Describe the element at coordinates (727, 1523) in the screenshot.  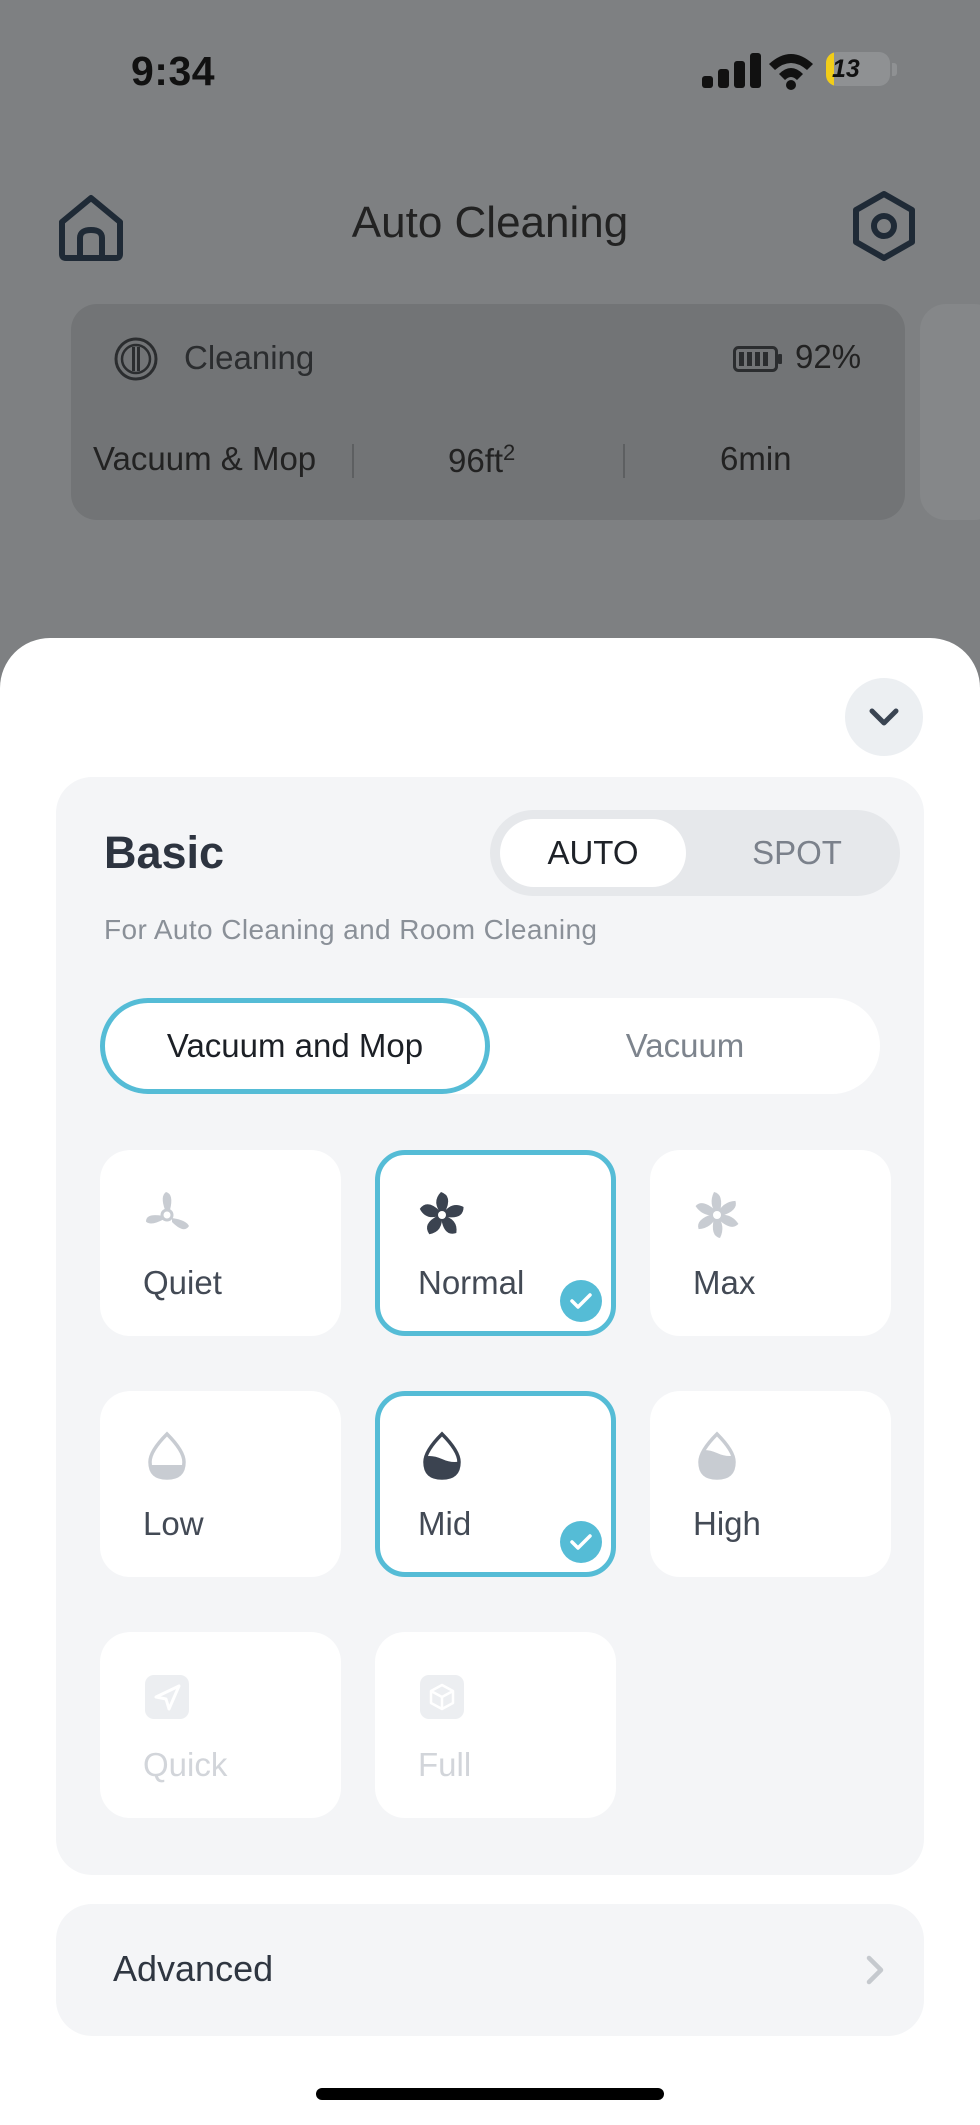
I see `water-high-label: High` at that location.